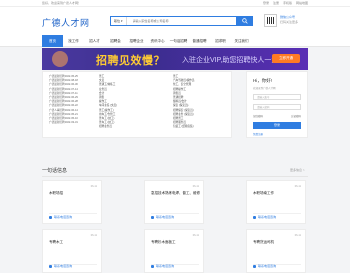 This screenshot has height=273, width=350. What do you see at coordinates (178, 41) in the screenshot?
I see `nav-item-quick-post: 一句话招聘` at bounding box center [178, 41].